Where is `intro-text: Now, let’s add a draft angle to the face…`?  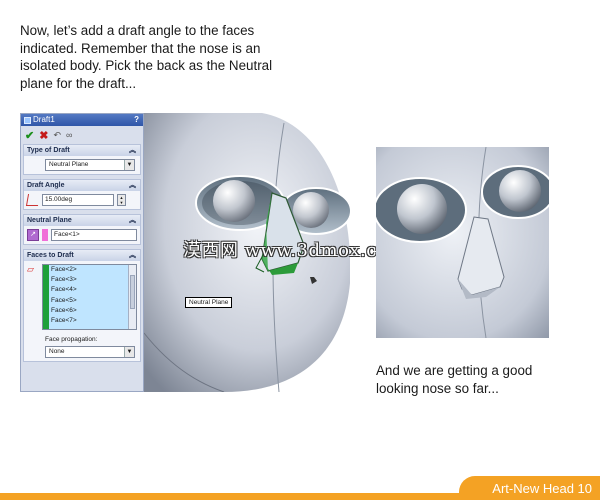
intro-text: Now, let’s add a draft angle to the face… is located at coordinates (146, 57).